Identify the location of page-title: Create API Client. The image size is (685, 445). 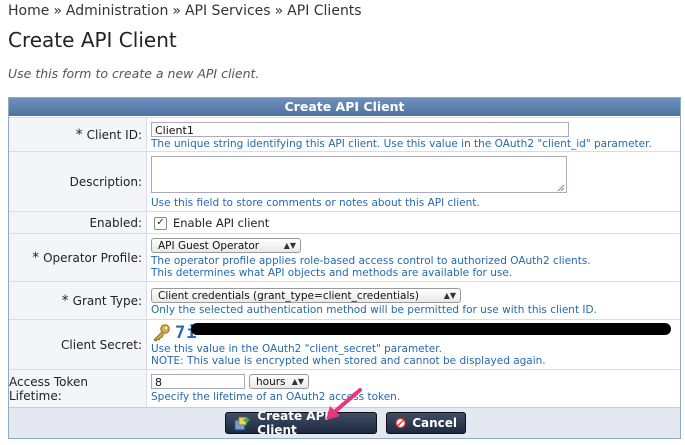
(92, 40).